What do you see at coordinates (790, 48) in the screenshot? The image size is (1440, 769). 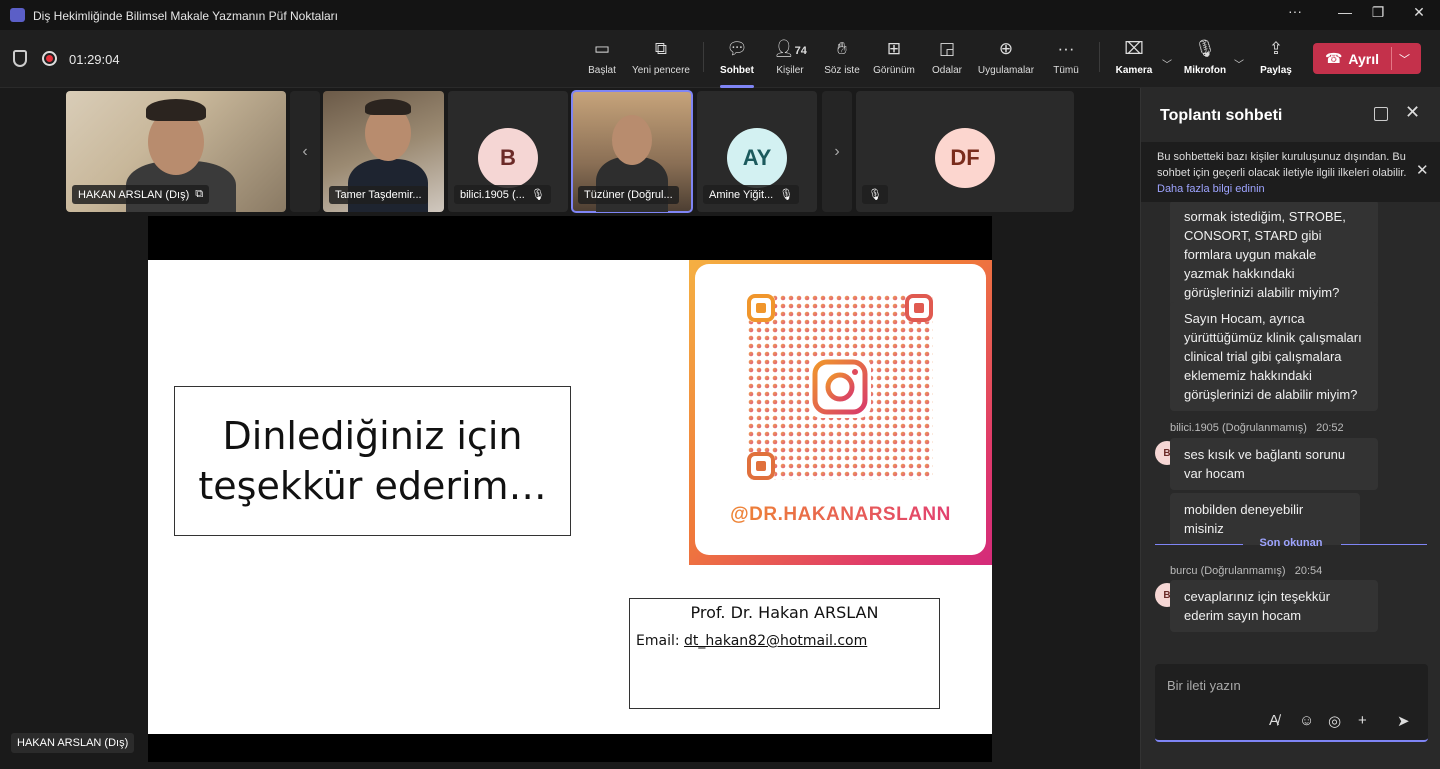 I see `people-icon: 👤︎74` at bounding box center [790, 48].